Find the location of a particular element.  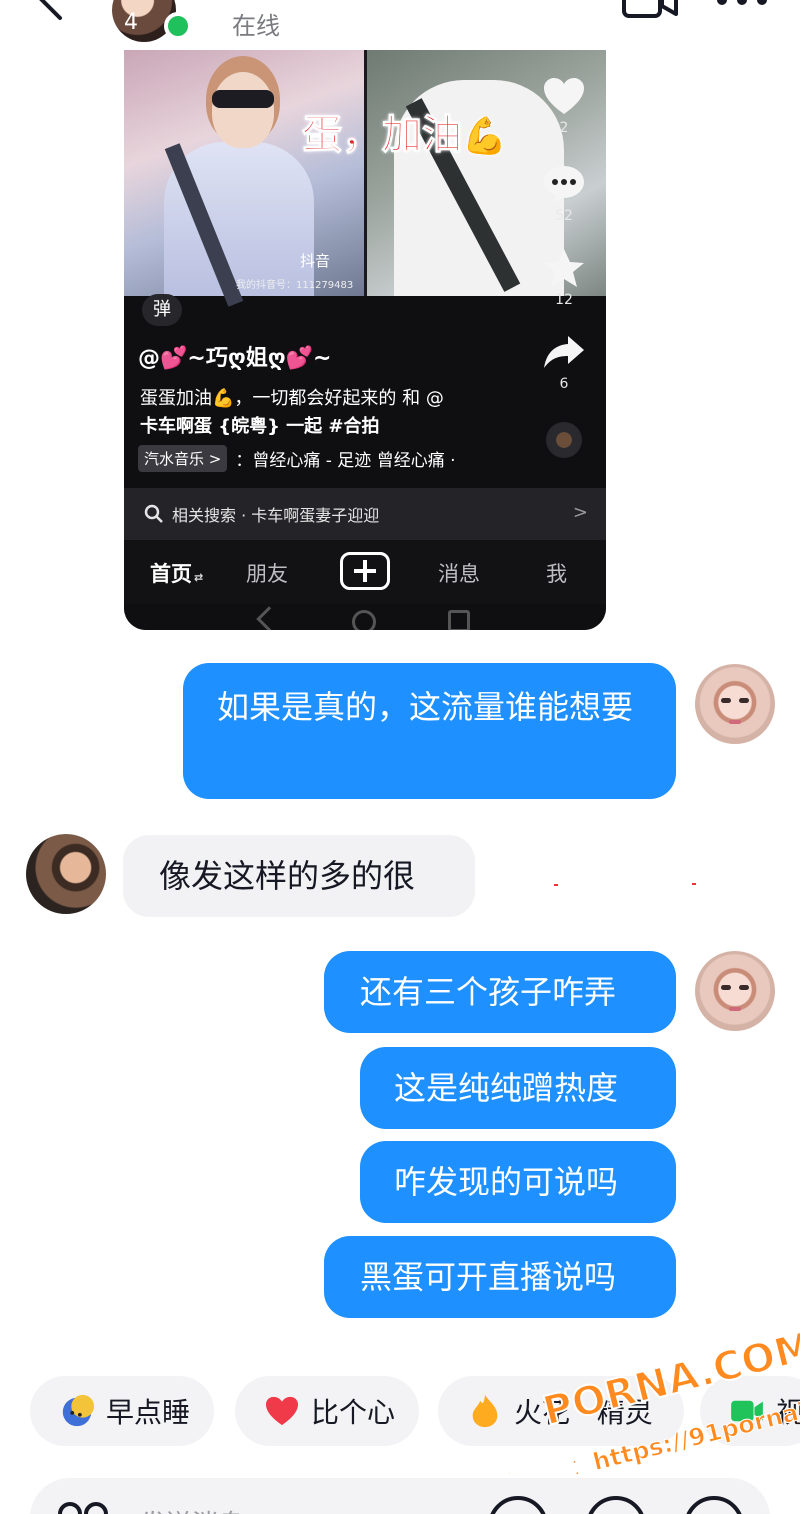

system-nav-bar is located at coordinates (365, 617).